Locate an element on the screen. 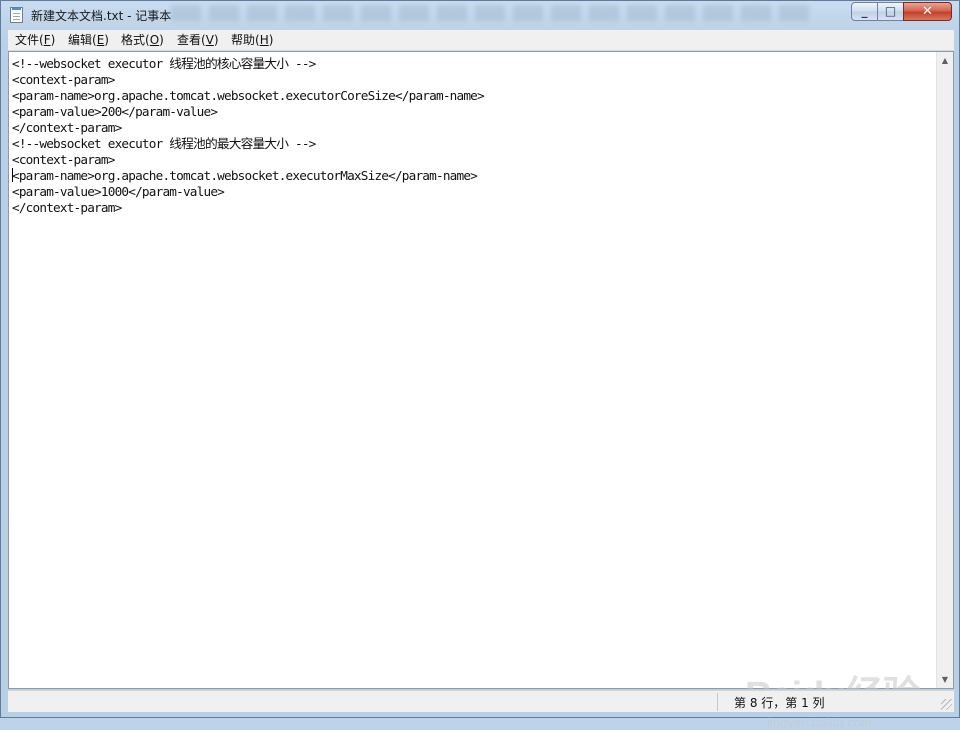 This screenshot has height=730, width=960. menu-format: 格式(O) is located at coordinates (142, 40).